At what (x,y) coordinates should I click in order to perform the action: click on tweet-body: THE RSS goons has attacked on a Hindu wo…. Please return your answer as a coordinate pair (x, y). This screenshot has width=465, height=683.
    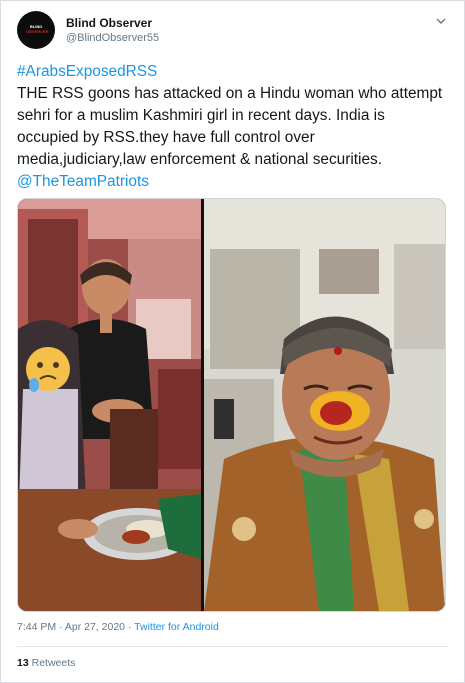
    Looking at the image, I should click on (230, 126).